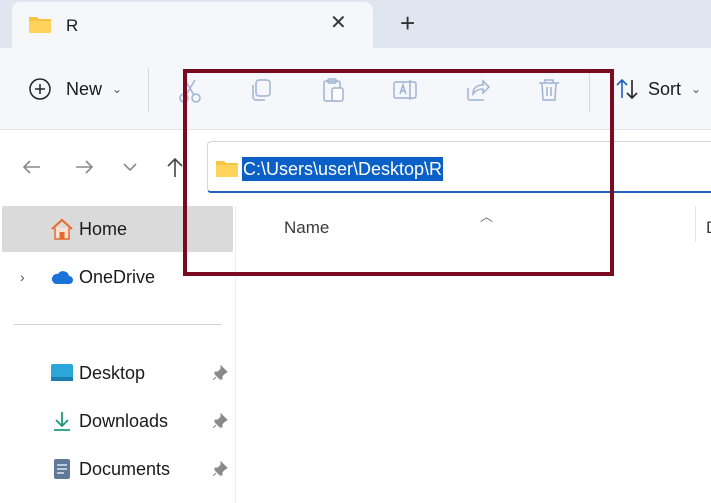 This screenshot has width=711, height=503. What do you see at coordinates (407, 23) in the screenshot?
I see `plus-icon: +` at bounding box center [407, 23].